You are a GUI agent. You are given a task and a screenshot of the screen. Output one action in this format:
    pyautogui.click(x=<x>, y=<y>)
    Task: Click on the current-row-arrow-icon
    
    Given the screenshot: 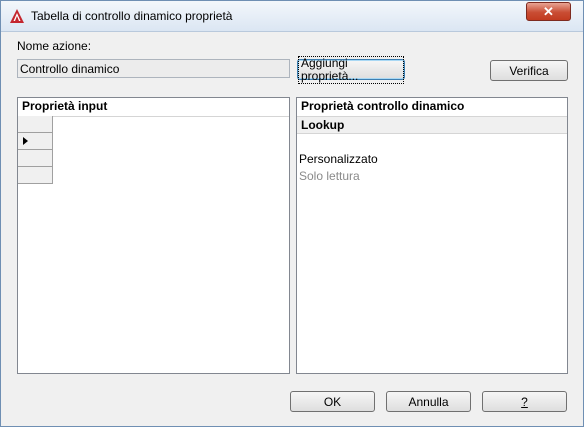 What is the action you would take?
    pyautogui.click(x=25, y=141)
    